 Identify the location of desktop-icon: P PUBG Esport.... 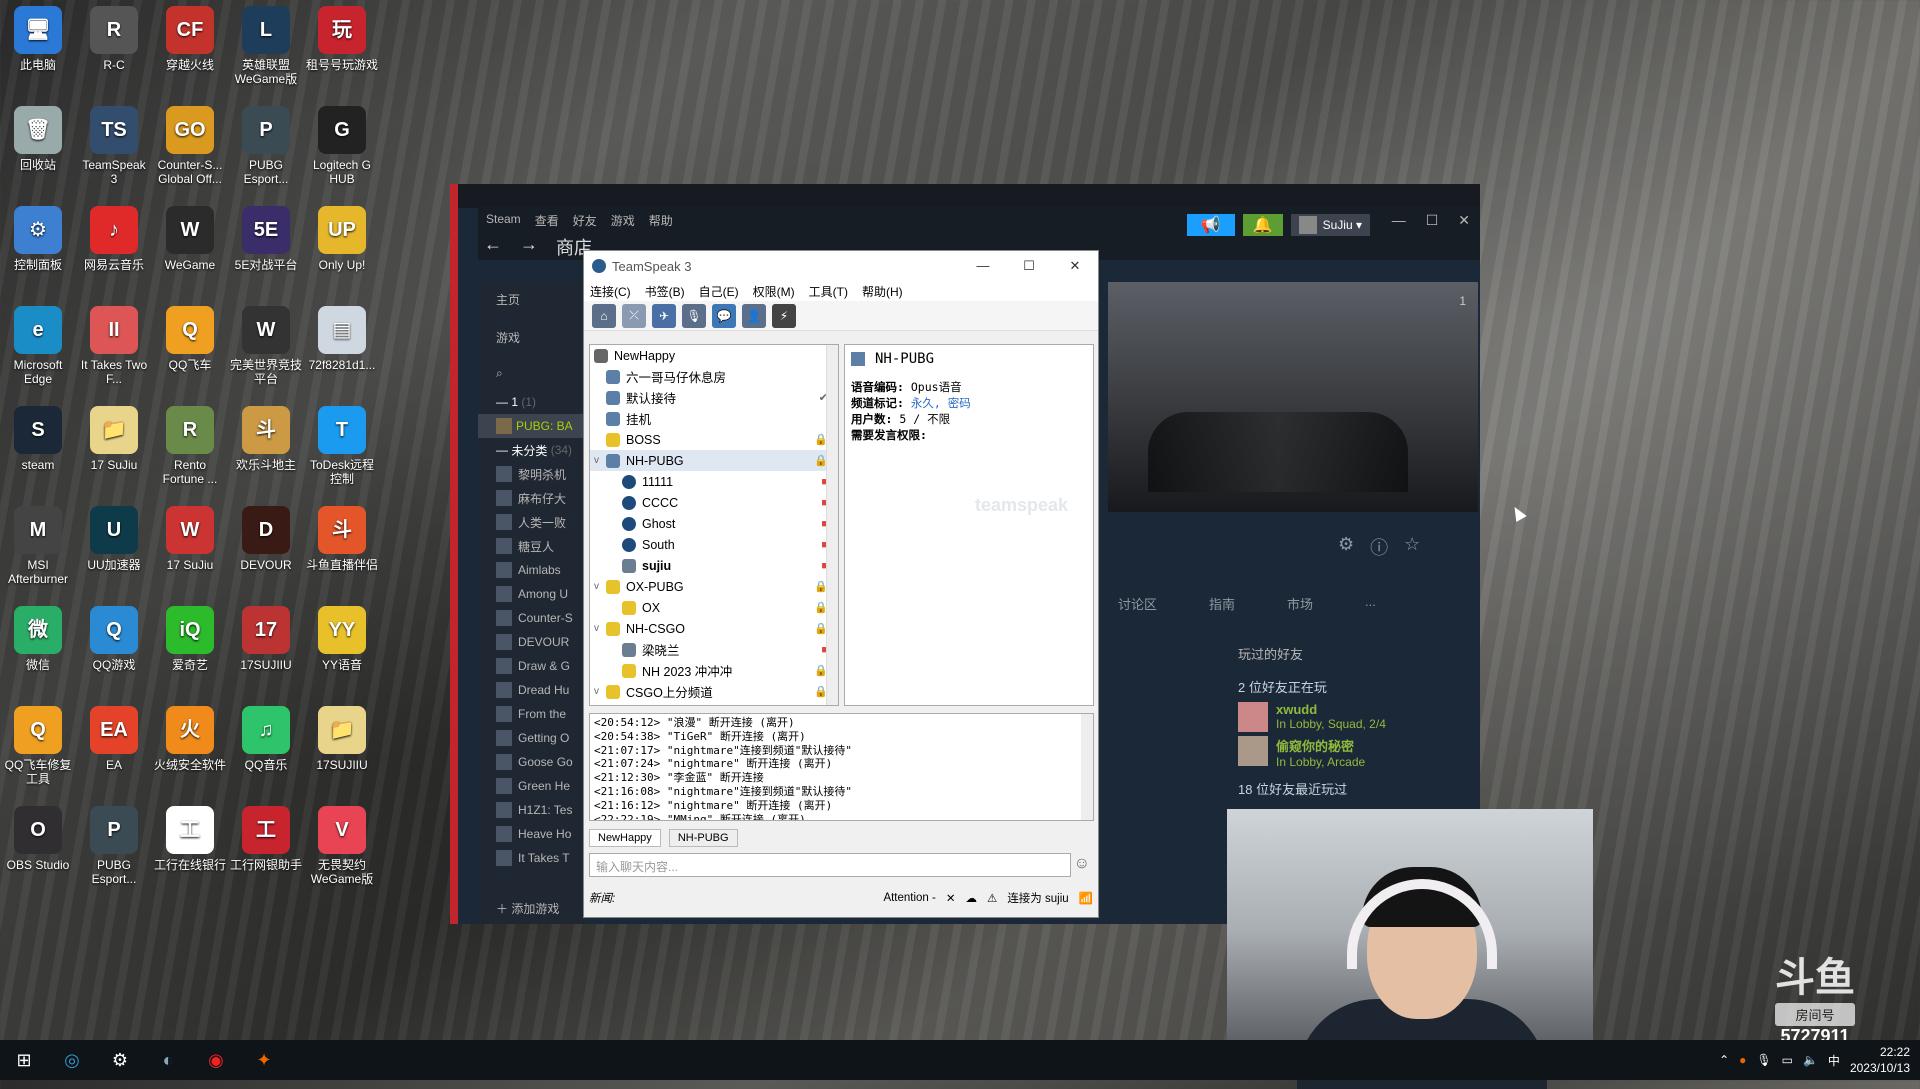
(266, 146).